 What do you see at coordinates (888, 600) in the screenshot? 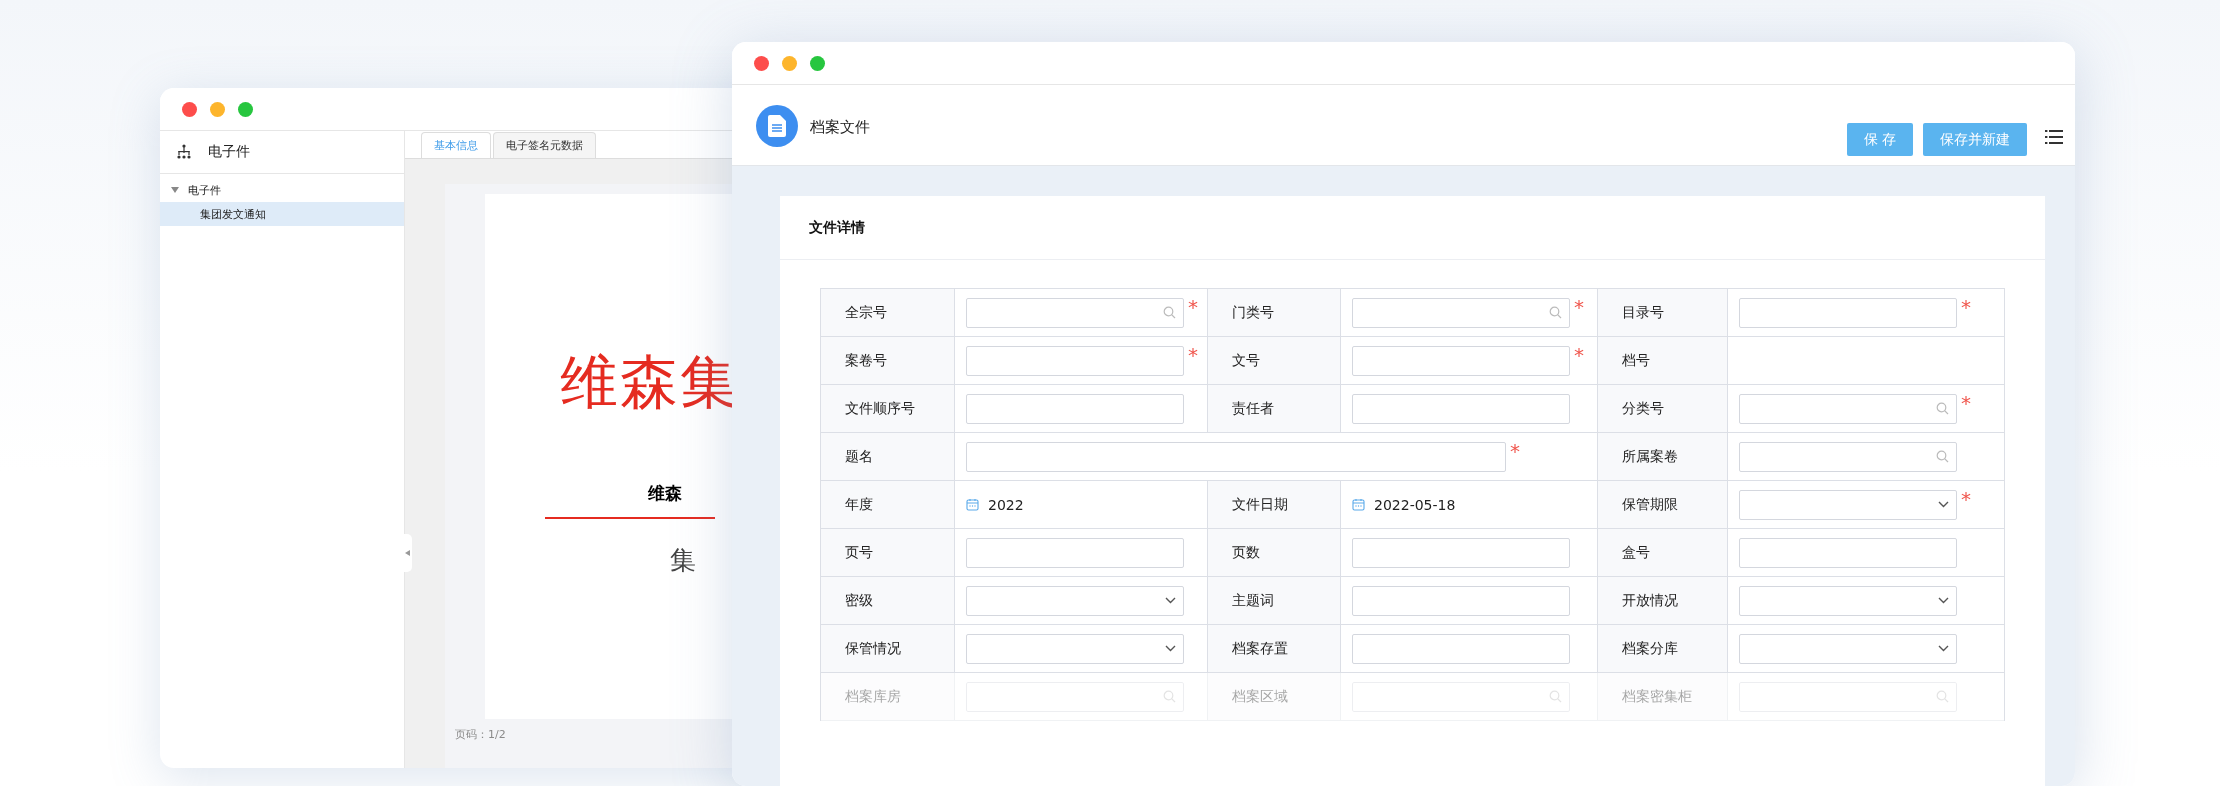
I see `field-label: 密级` at bounding box center [888, 600].